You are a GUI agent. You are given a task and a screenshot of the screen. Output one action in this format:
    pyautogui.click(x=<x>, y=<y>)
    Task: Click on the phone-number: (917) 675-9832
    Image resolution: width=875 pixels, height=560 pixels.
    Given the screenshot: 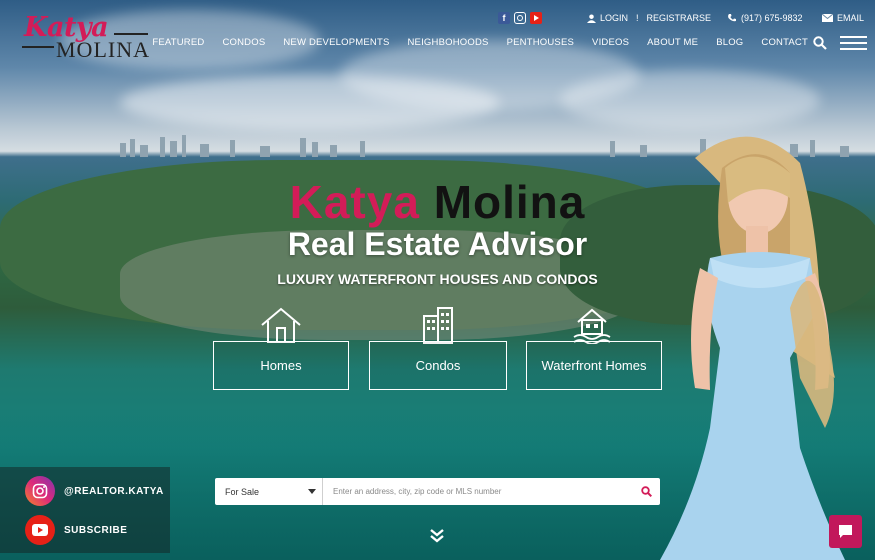 What is the action you would take?
    pyautogui.click(x=772, y=18)
    